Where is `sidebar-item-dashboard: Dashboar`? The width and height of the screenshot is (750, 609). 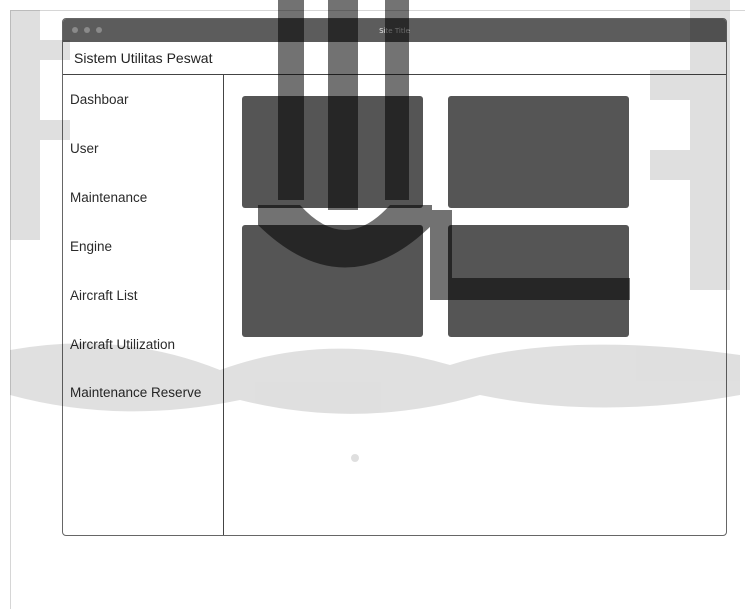
sidebar-item-dashboard: Dashboar is located at coordinates (99, 99).